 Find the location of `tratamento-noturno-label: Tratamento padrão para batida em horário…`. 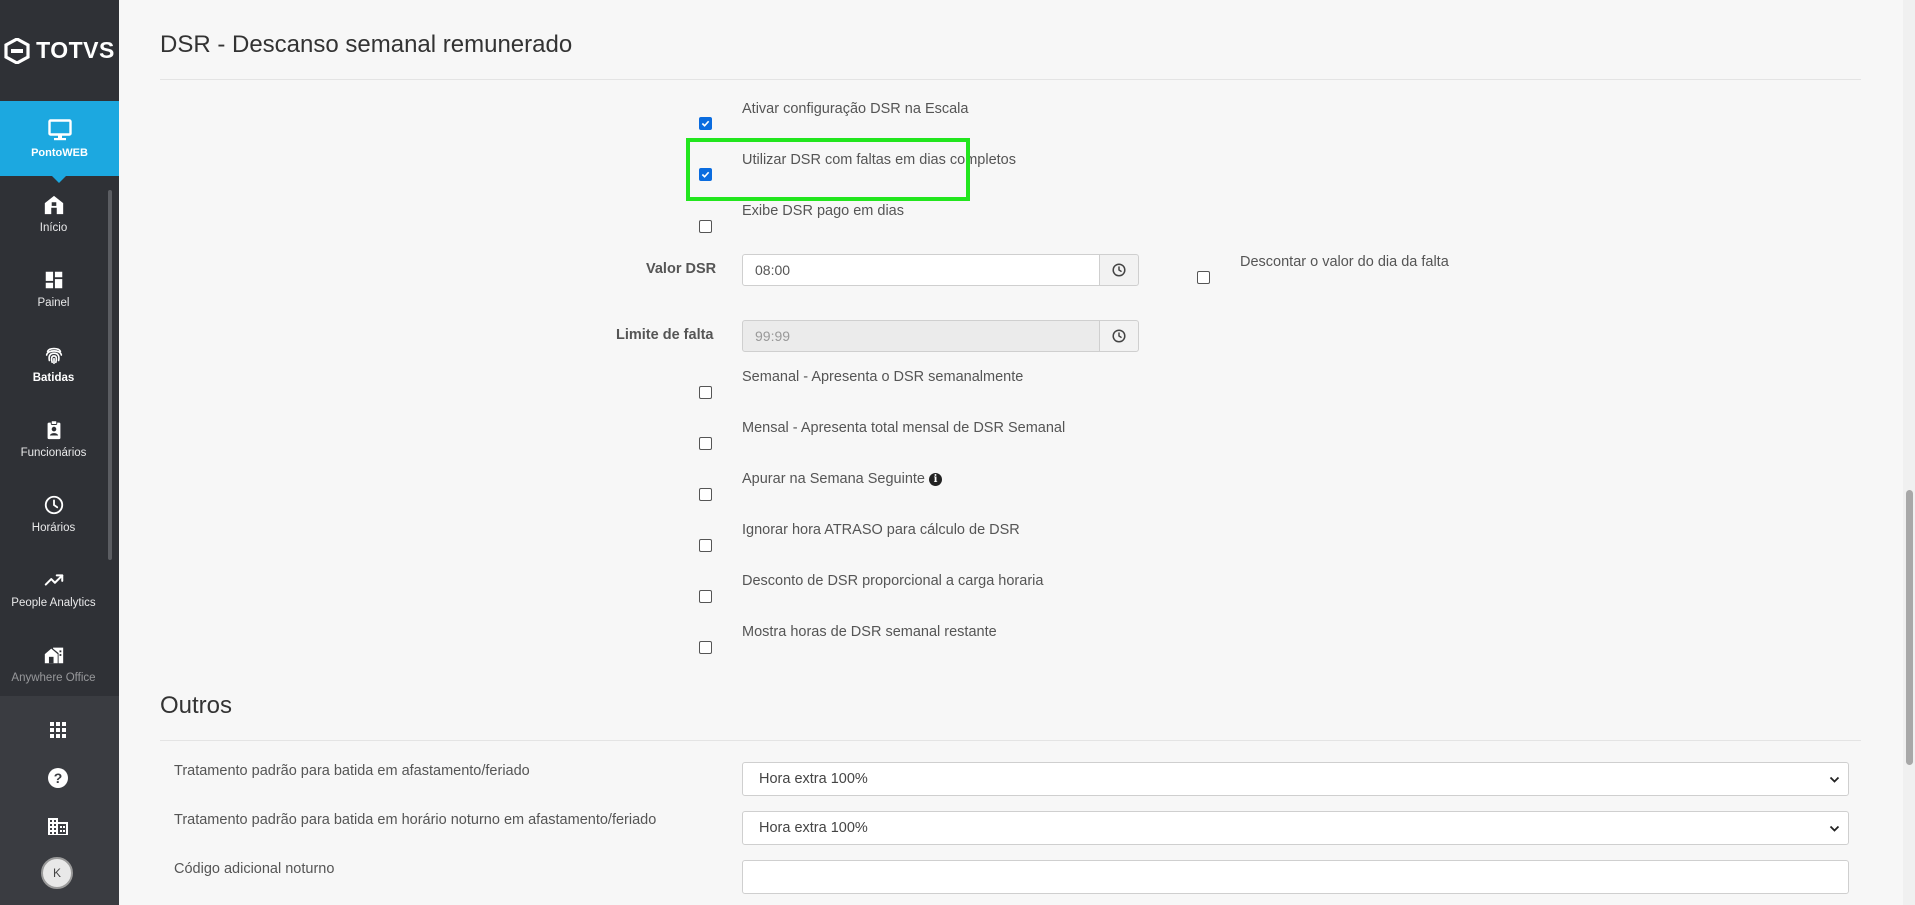

tratamento-noturno-label: Tratamento padrão para batida em horário… is located at coordinates (415, 820).